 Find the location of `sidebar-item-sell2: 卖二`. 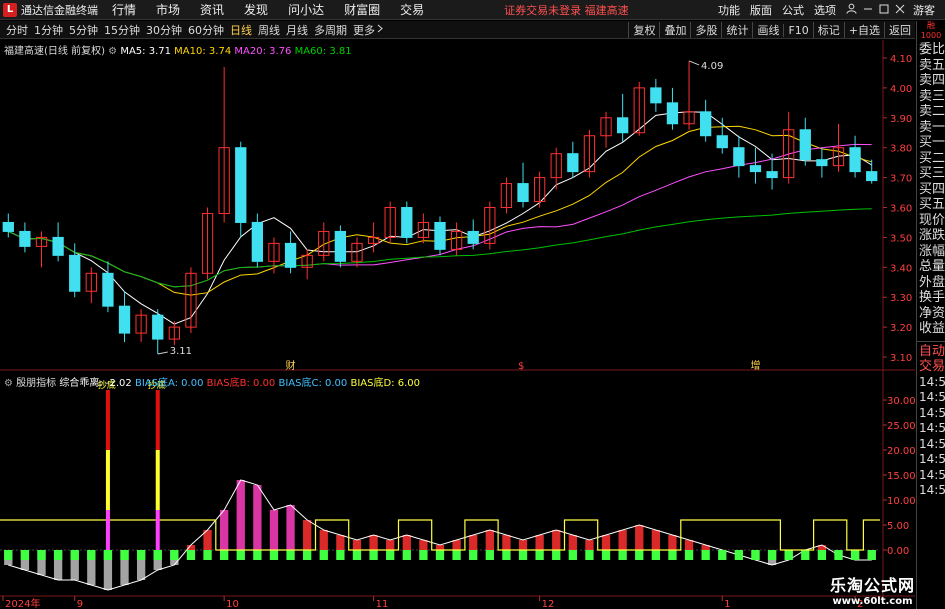

sidebar-item-sell2: 卖二 is located at coordinates (931, 112).